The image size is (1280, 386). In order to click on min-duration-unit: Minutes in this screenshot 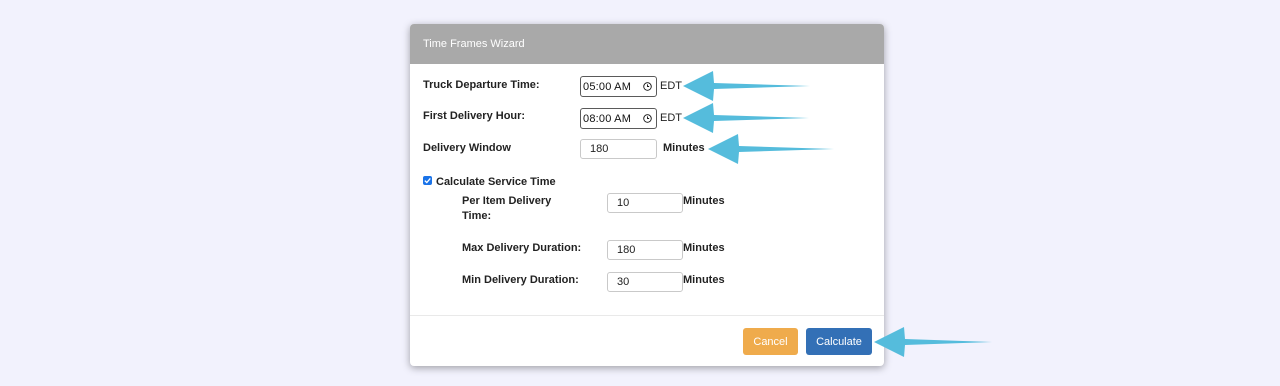, I will do `click(704, 280)`.